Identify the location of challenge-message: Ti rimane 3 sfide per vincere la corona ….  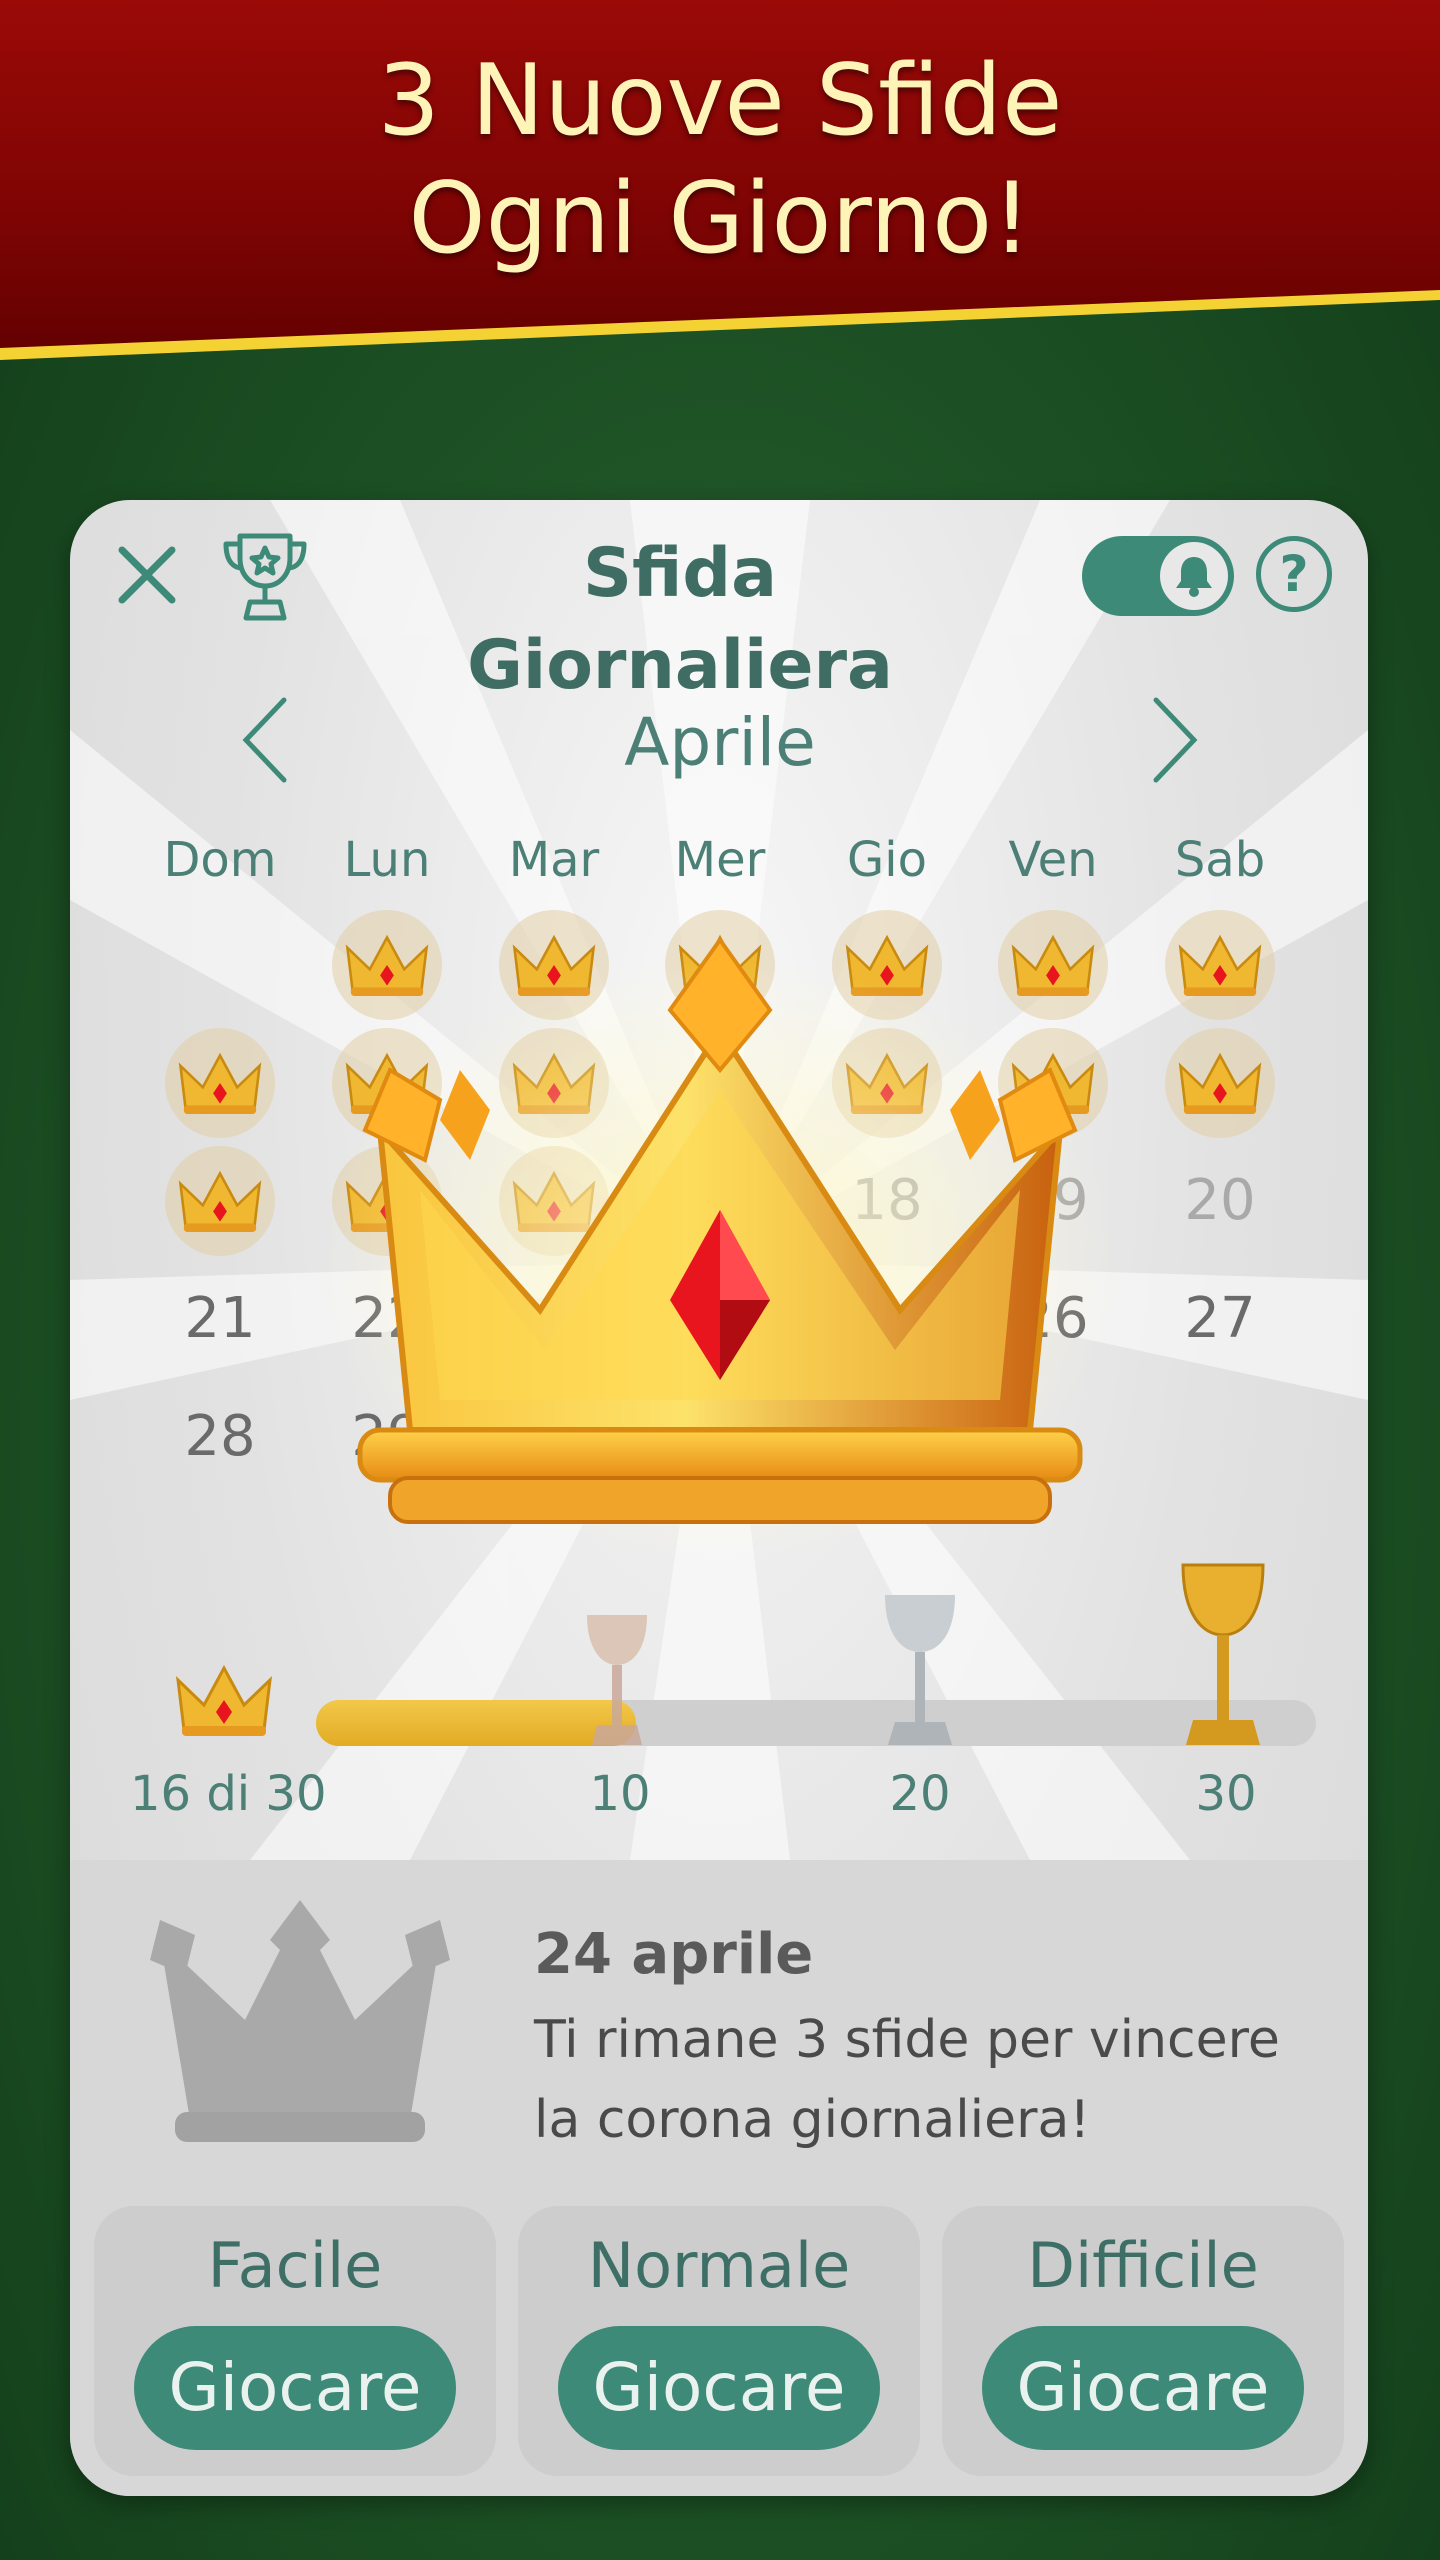
(907, 2080).